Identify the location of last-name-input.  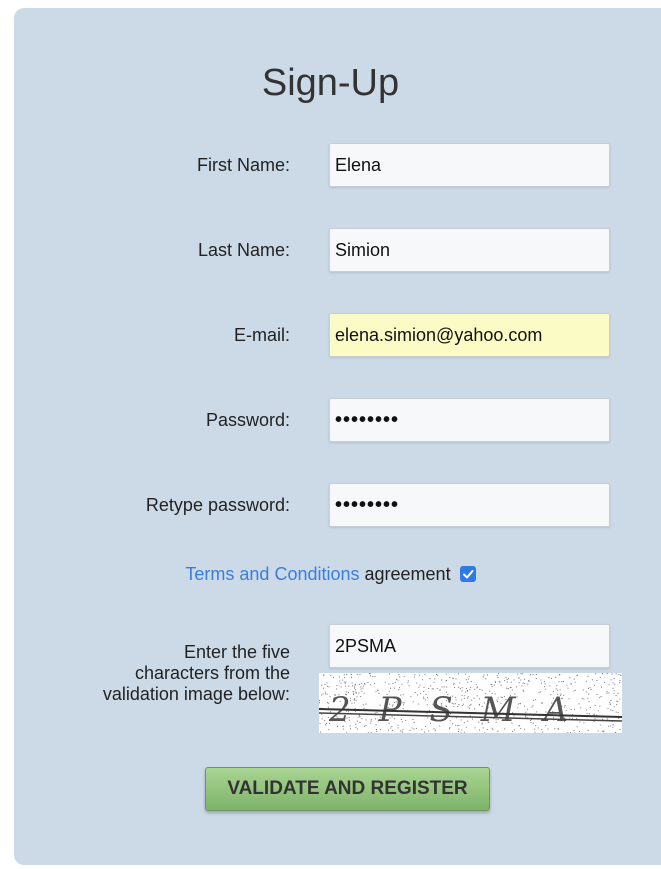
(469, 250).